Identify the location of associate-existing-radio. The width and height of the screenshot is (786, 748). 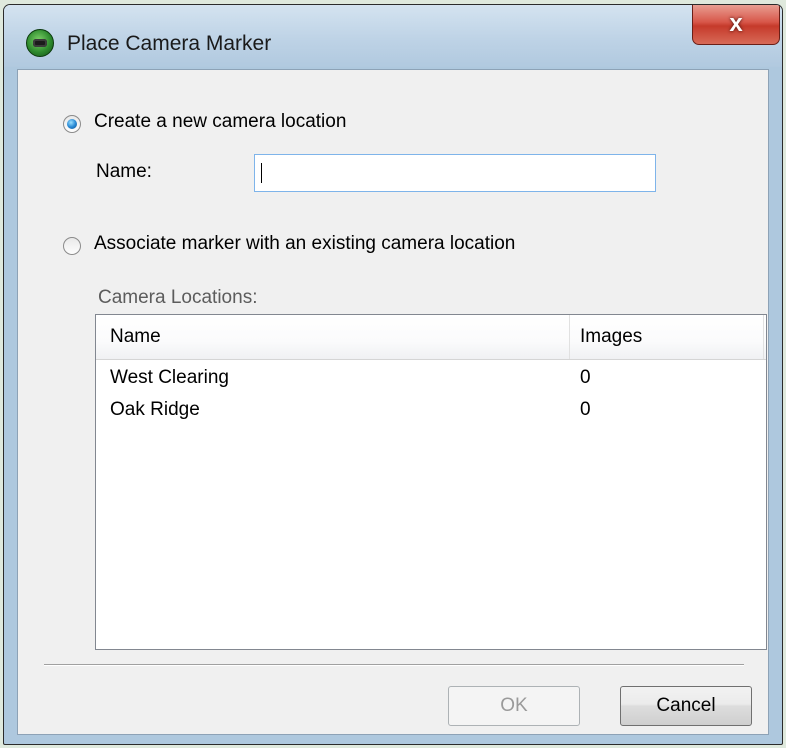
(72, 246).